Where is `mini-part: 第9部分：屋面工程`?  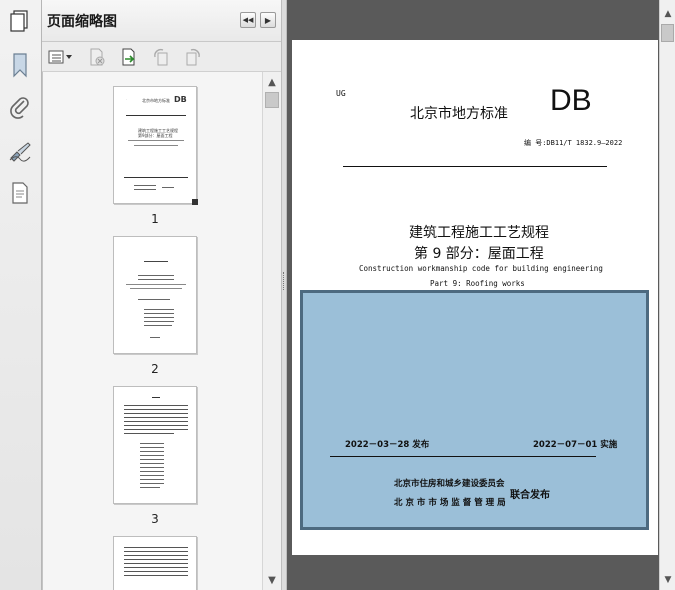 mini-part: 第9部分：屋面工程 is located at coordinates (155, 135).